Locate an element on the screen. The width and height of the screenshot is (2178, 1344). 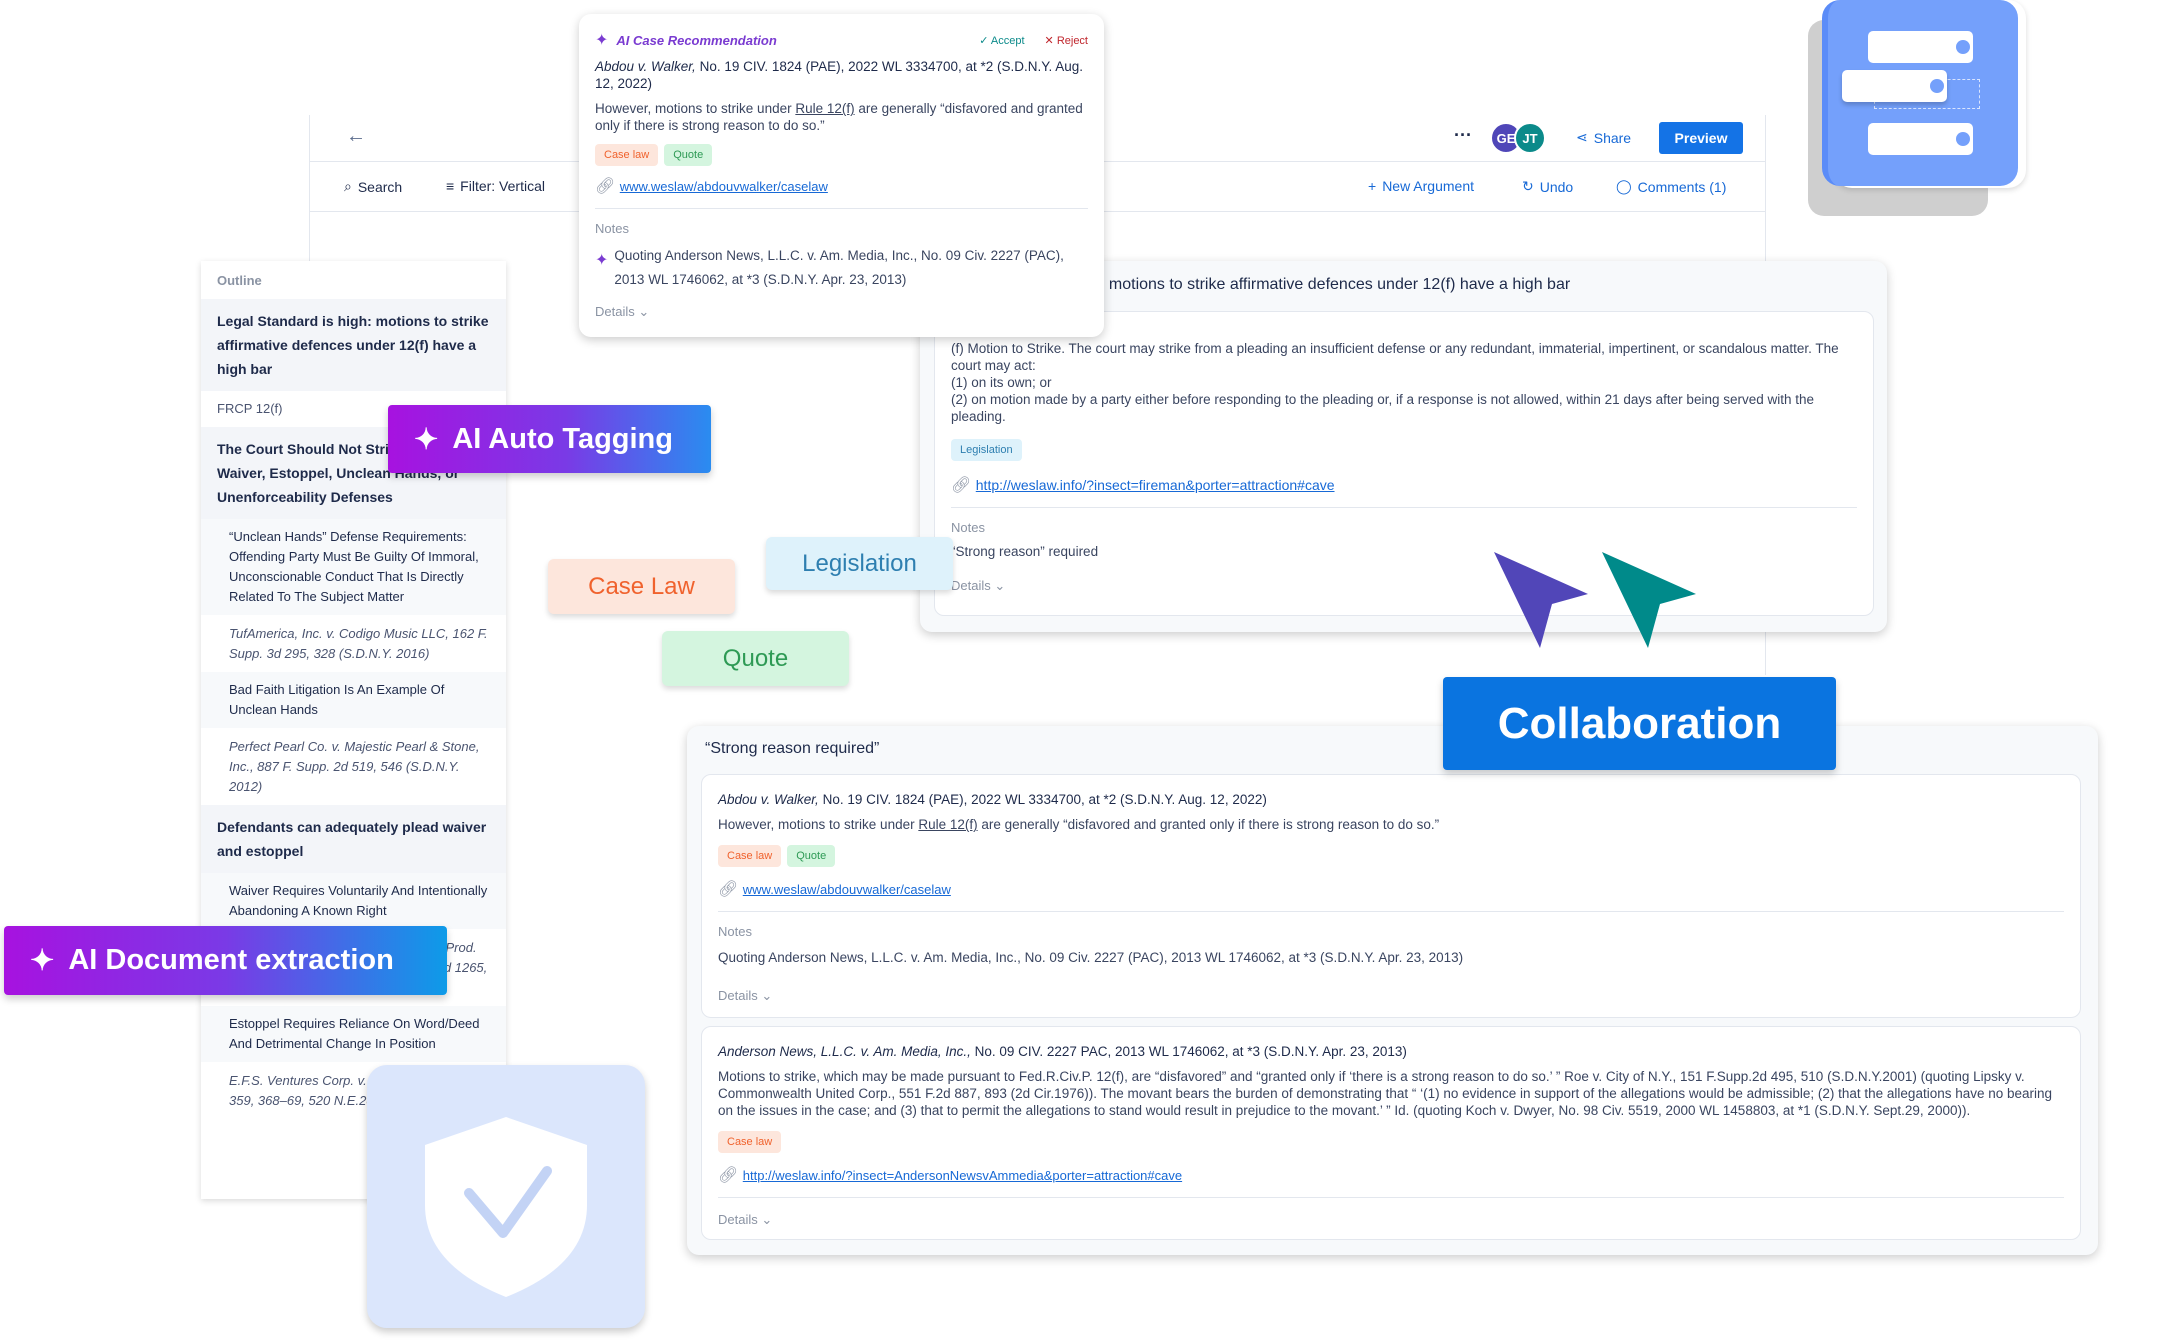
filter-icon: ≡ is located at coordinates (450, 186).